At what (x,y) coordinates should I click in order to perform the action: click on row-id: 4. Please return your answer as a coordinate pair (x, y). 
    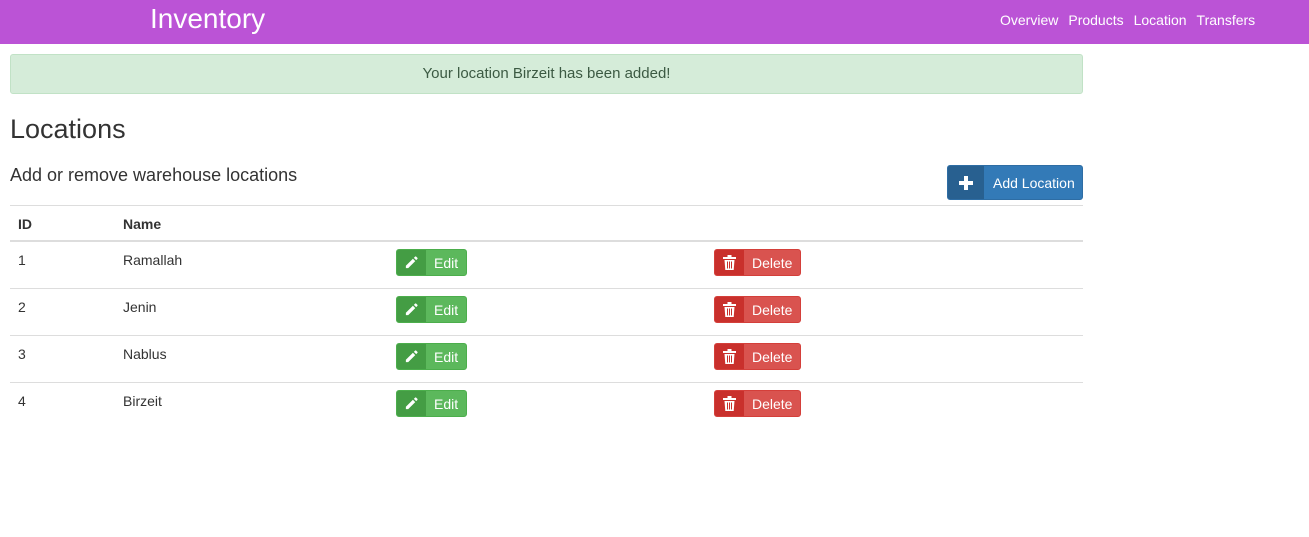
    Looking at the image, I should click on (22, 401).